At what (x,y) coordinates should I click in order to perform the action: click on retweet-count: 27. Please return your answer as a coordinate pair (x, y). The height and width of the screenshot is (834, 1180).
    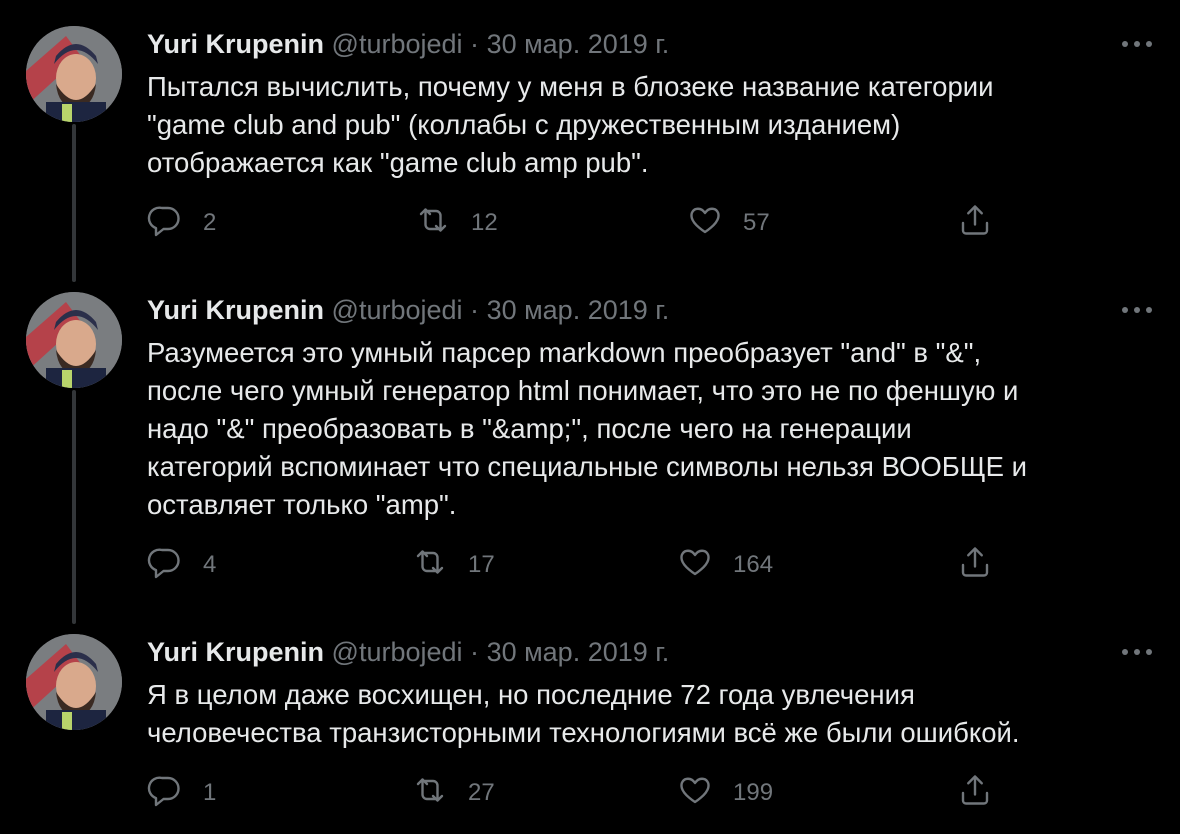
    Looking at the image, I should click on (481, 792).